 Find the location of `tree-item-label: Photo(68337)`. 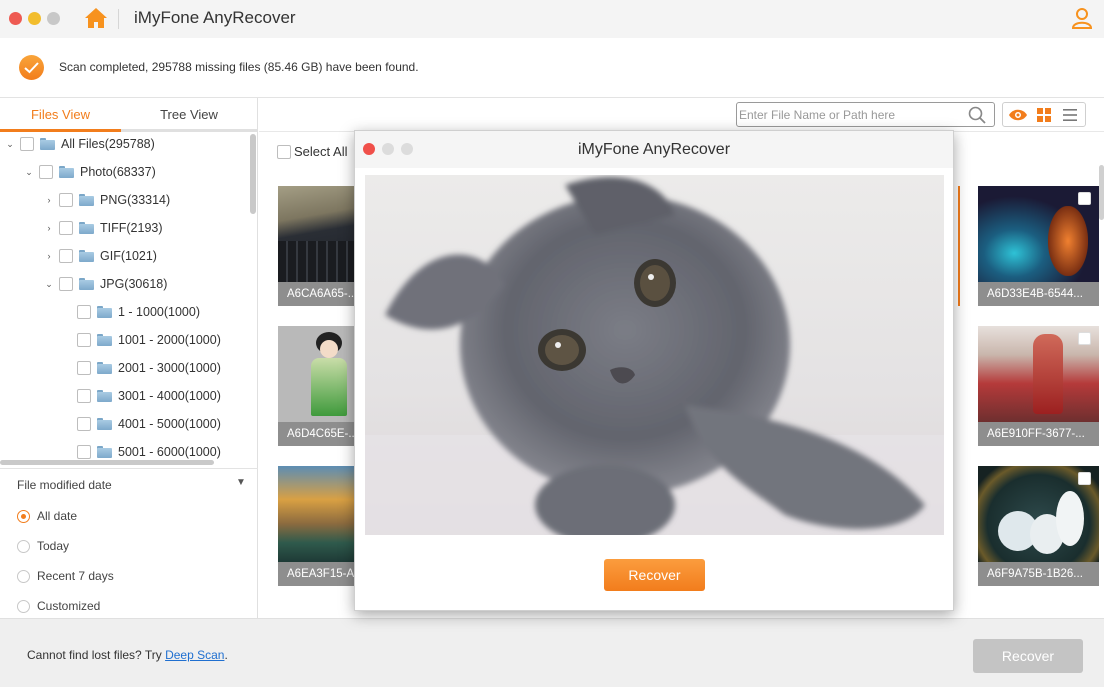

tree-item-label: Photo(68337) is located at coordinates (118, 172).